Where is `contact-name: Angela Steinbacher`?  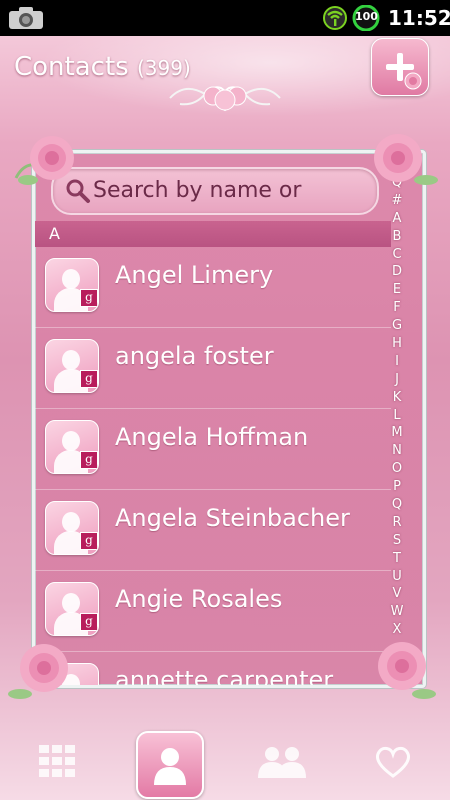 contact-name: Angela Steinbacher is located at coordinates (232, 518).